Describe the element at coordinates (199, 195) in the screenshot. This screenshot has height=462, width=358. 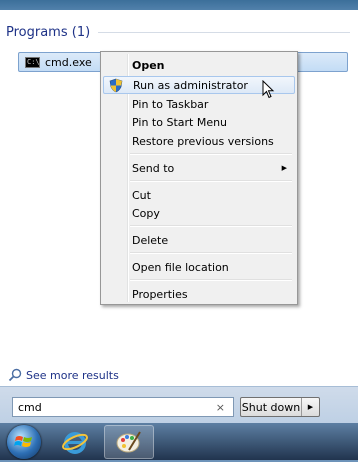
I see `menu-item-cut: Cut` at that location.